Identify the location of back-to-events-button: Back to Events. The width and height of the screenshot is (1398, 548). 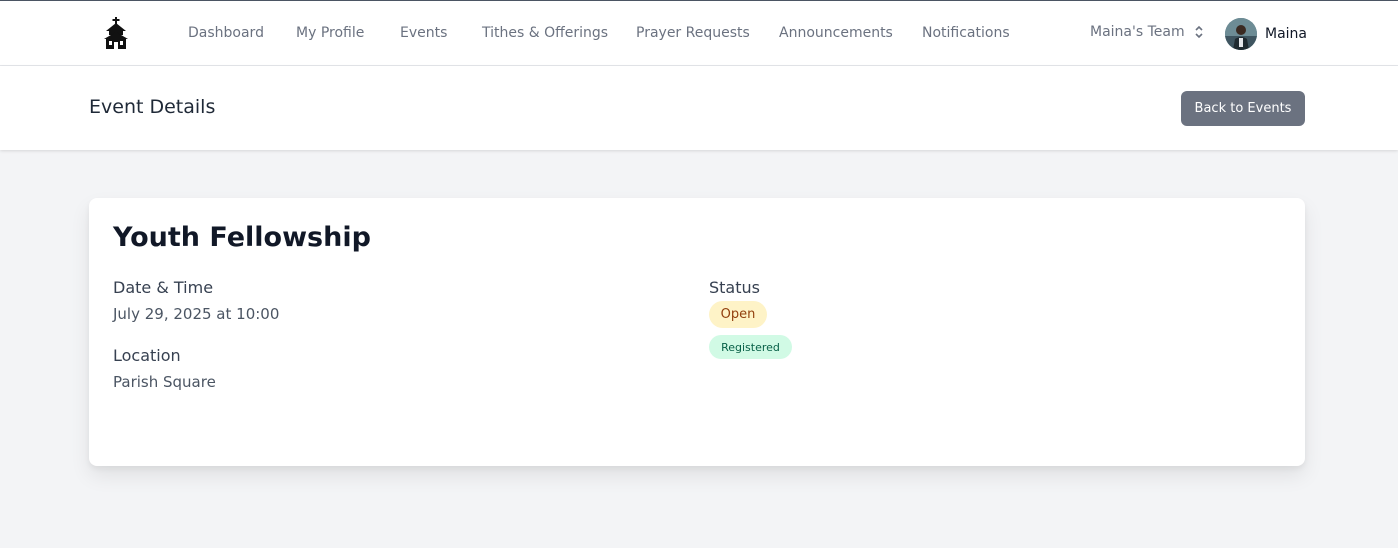
(1243, 108).